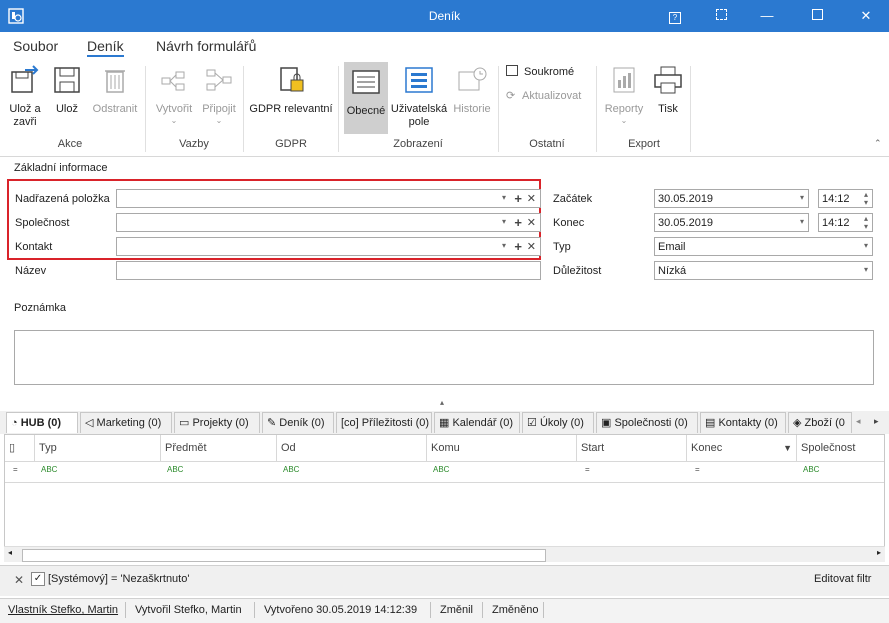 The image size is (889, 623). What do you see at coordinates (675, 16) in the screenshot?
I see `help-button: ?` at bounding box center [675, 16].